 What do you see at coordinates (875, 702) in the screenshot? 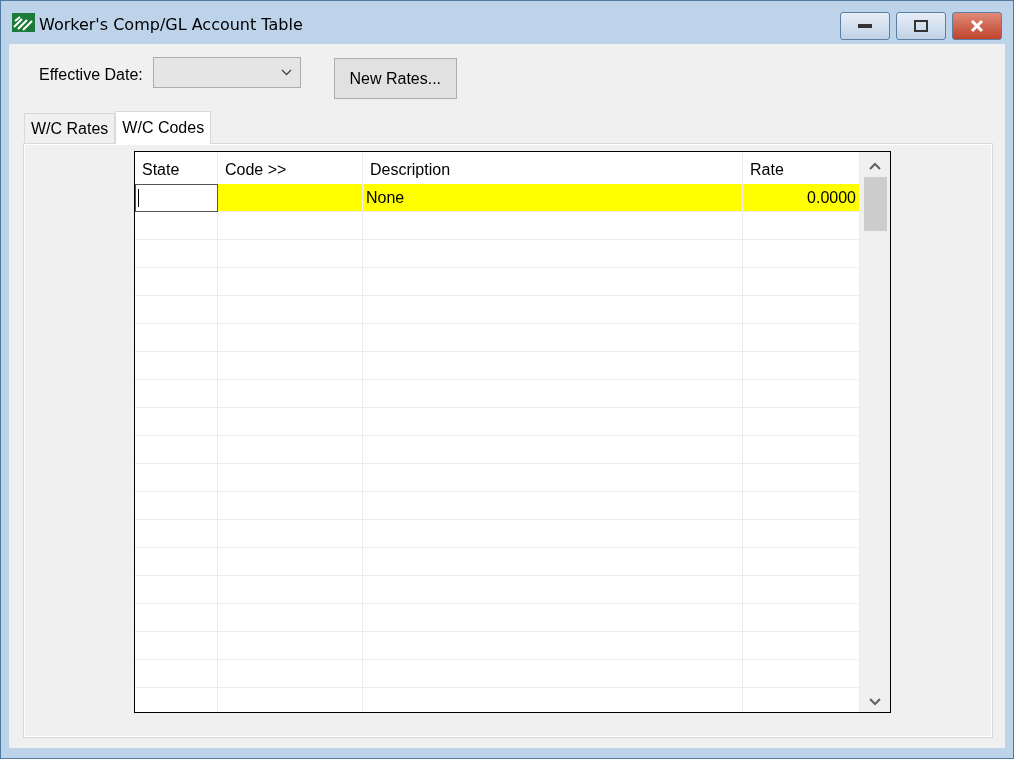
I see `scroll-down-icon` at bounding box center [875, 702].